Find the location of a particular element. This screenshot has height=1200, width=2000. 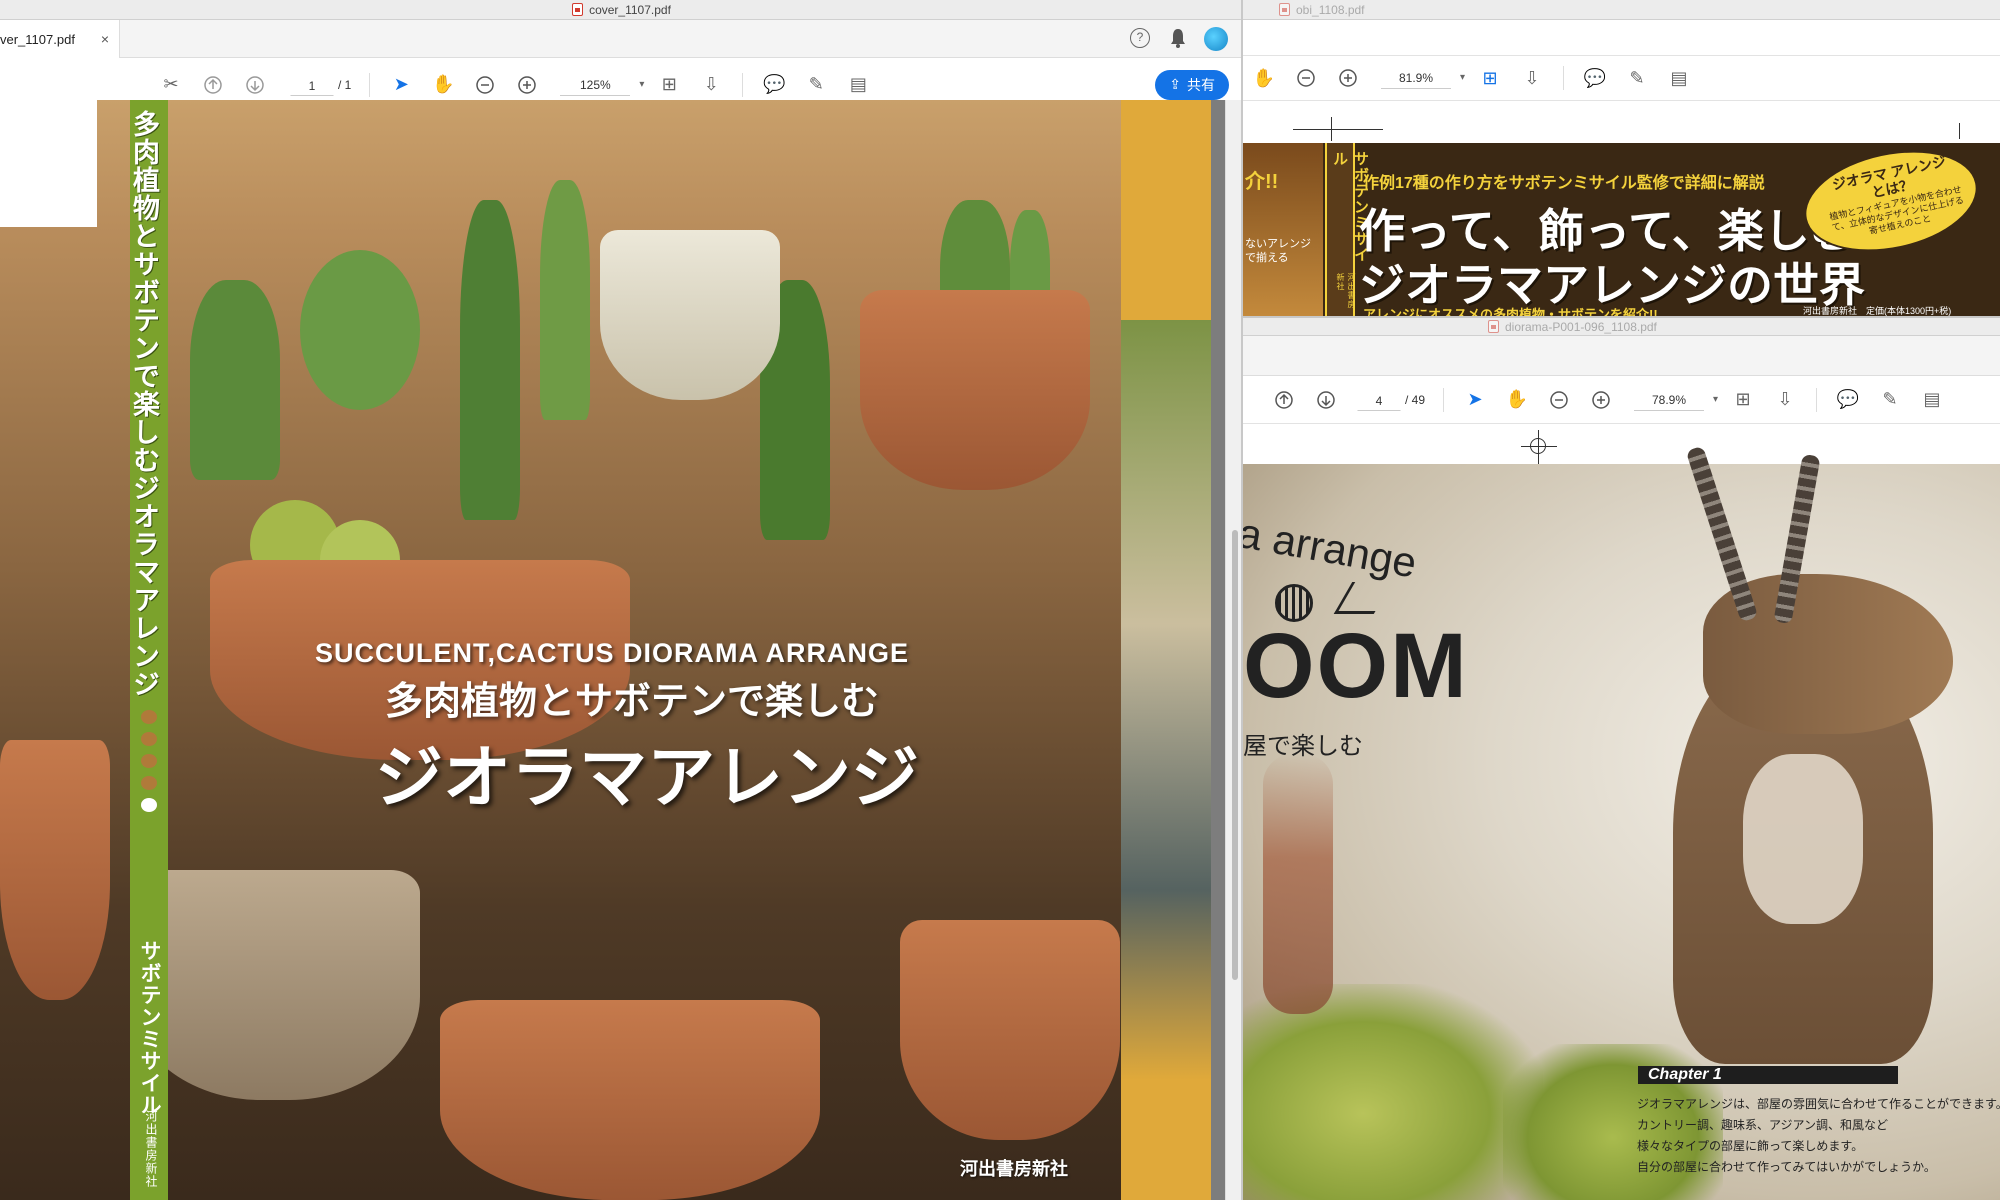

share-button: ⇪ 共有 is located at coordinates (1192, 84).